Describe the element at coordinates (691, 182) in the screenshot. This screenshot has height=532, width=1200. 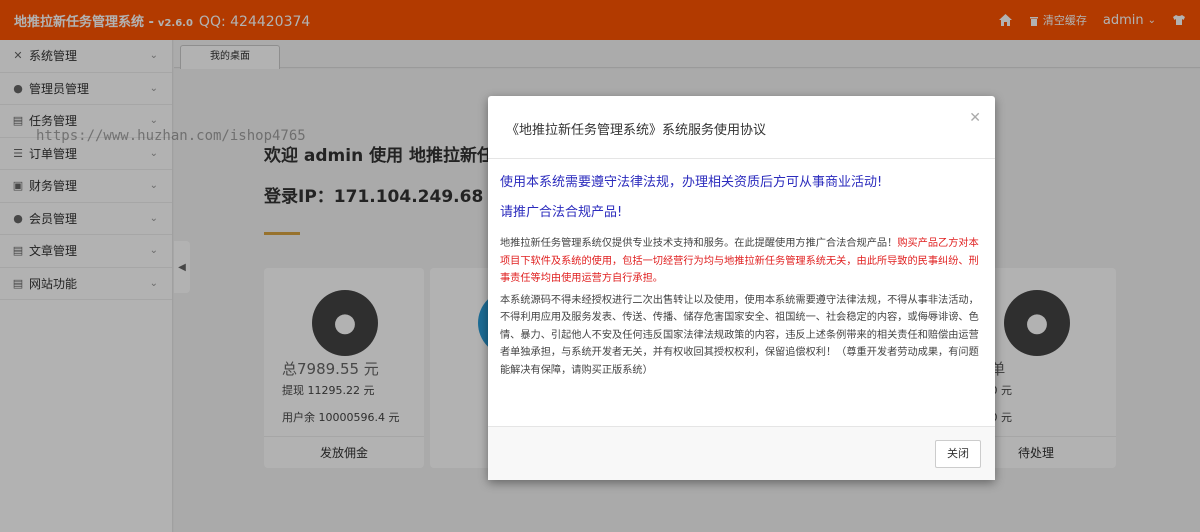
I see `lead-text-1: 使用本系统需要遵守法律法规，办理相关资质后方可从事商业活动!` at that location.